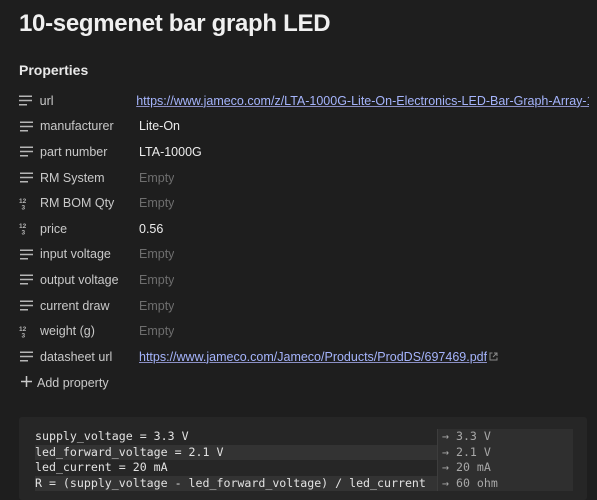 This screenshot has height=500, width=597. I want to click on properties-heading: Properties, so click(54, 70).